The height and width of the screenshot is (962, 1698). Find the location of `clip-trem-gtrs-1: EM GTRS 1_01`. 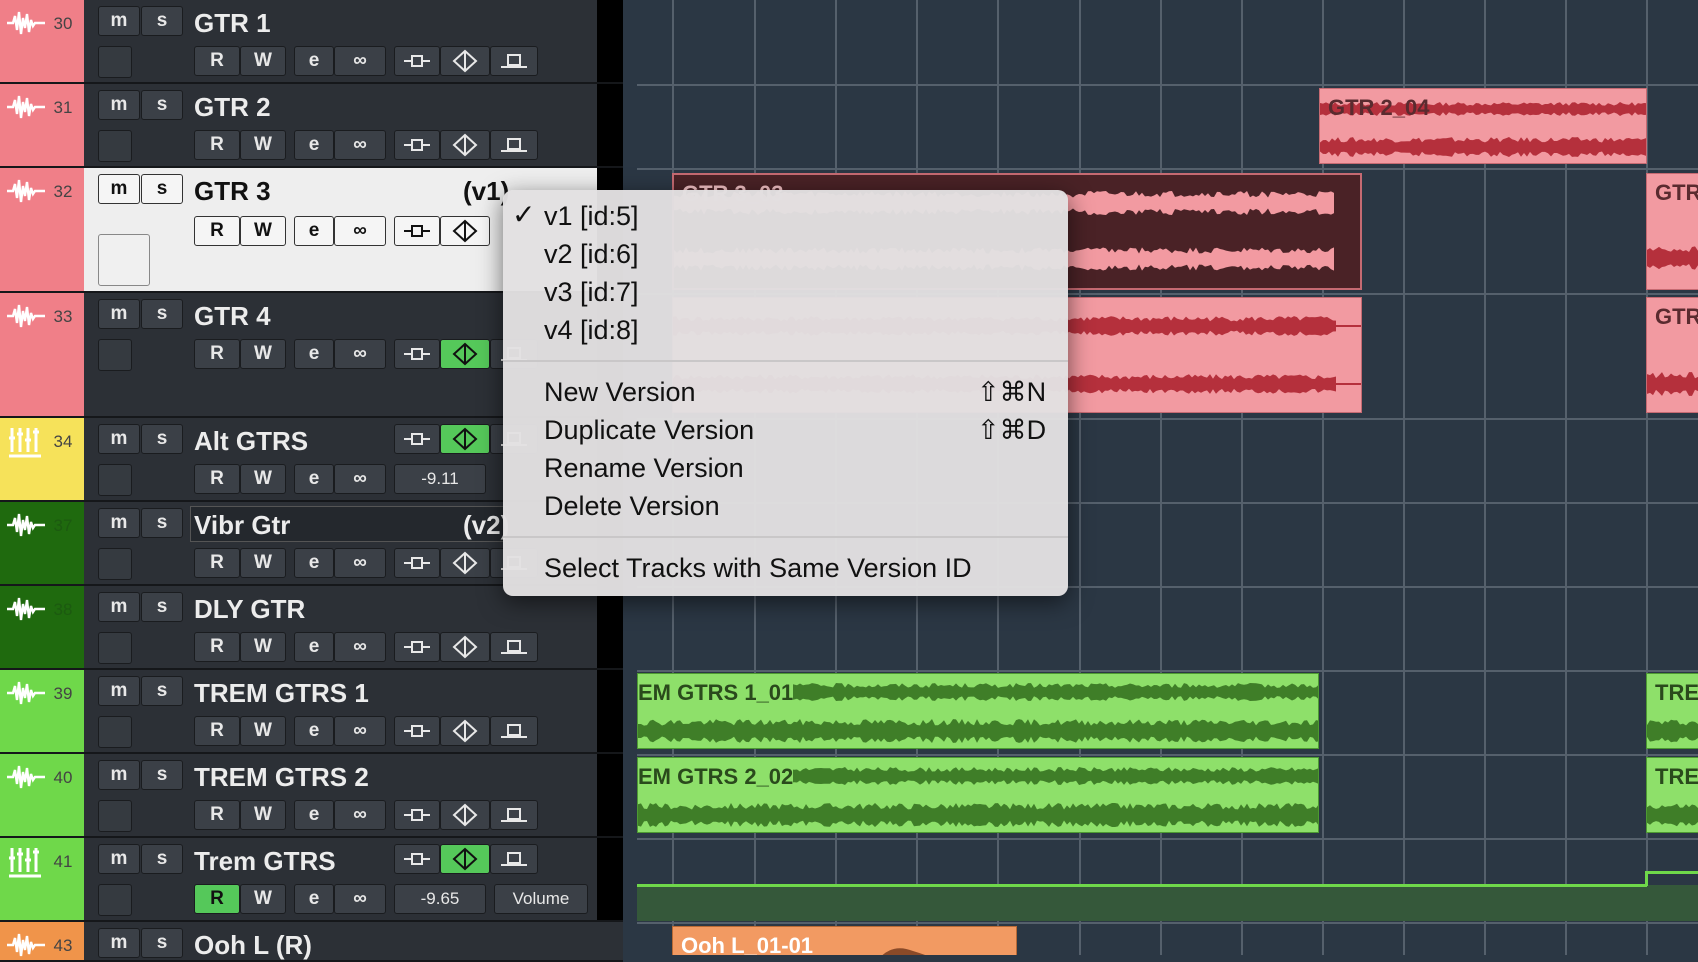

clip-trem-gtrs-1: EM GTRS 1_01 is located at coordinates (978, 711).